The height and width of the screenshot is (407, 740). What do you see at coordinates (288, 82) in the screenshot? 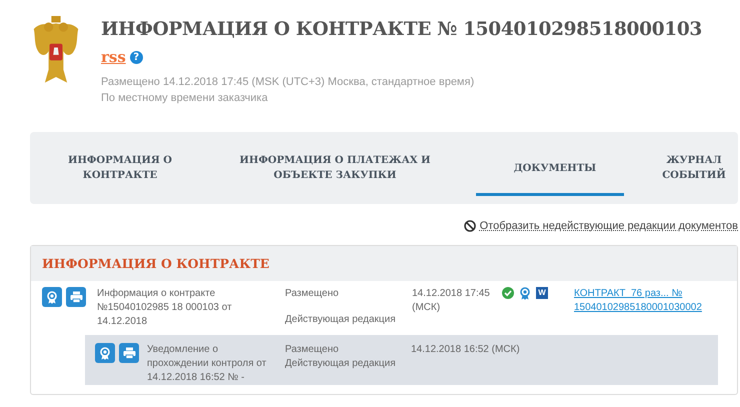
I see `posted-text: Размещено 14.12.2018 17:45 (MSK (UTC+3) Москва, стандартное время)` at bounding box center [288, 82].